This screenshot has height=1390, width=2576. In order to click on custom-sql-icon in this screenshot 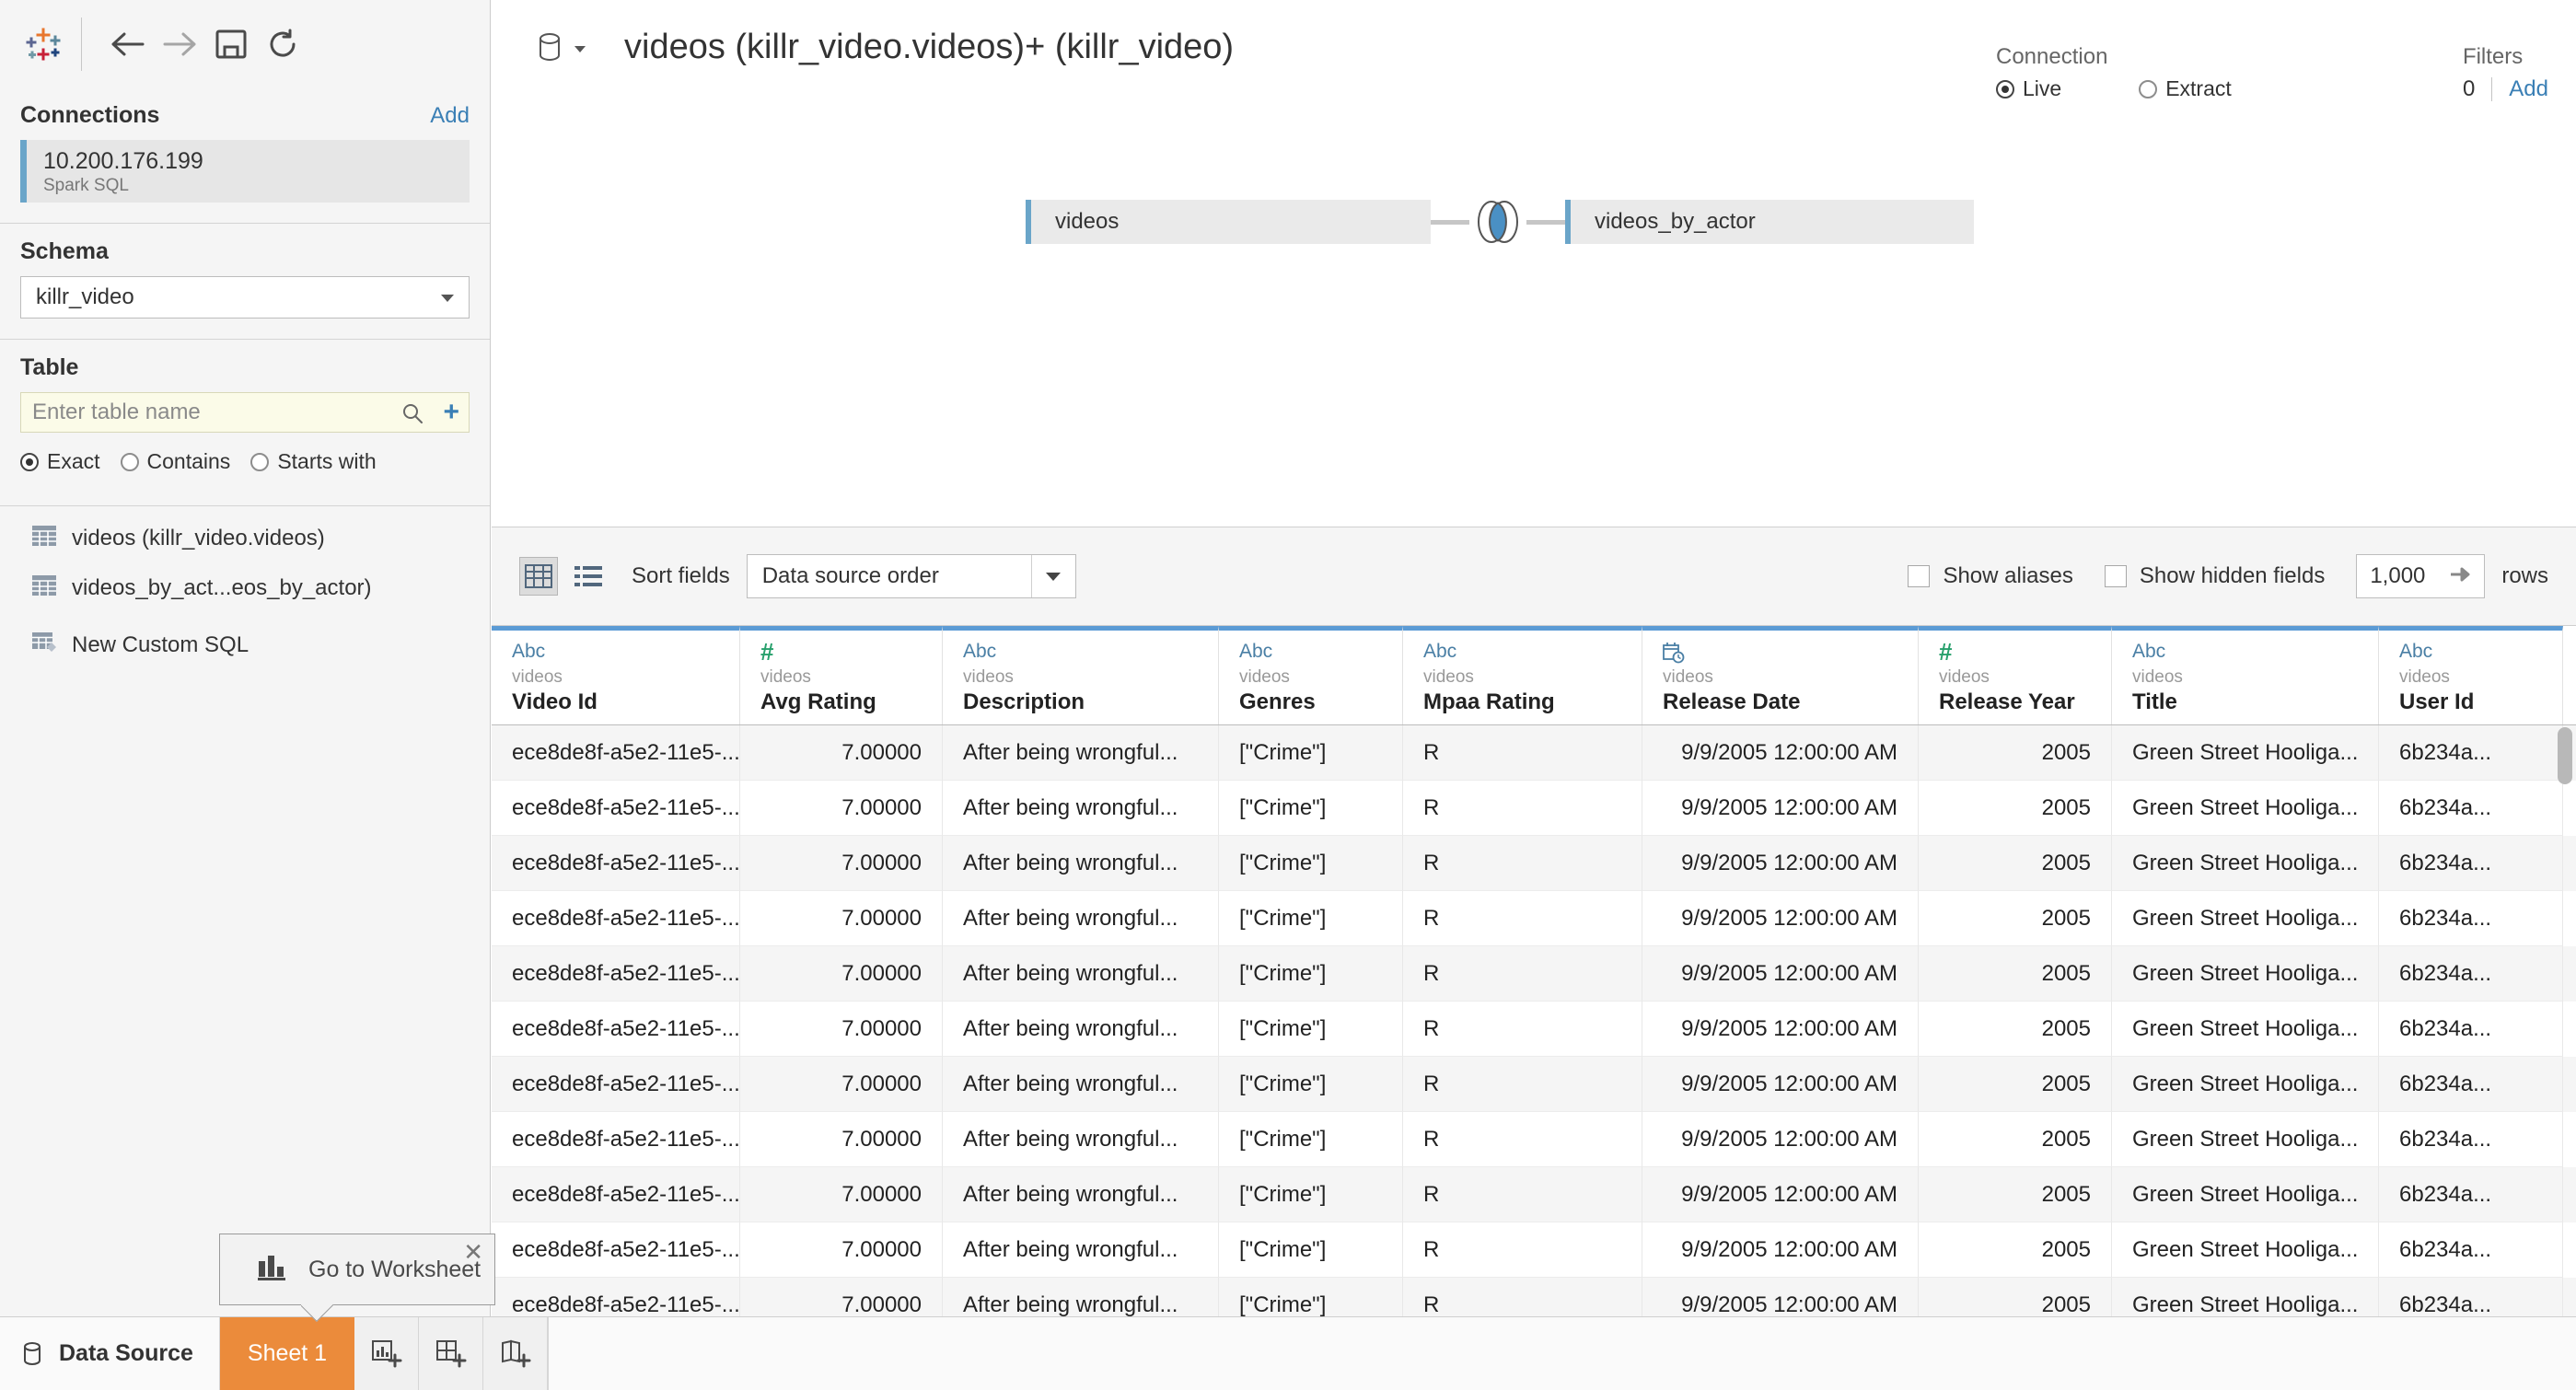, I will do `click(44, 645)`.